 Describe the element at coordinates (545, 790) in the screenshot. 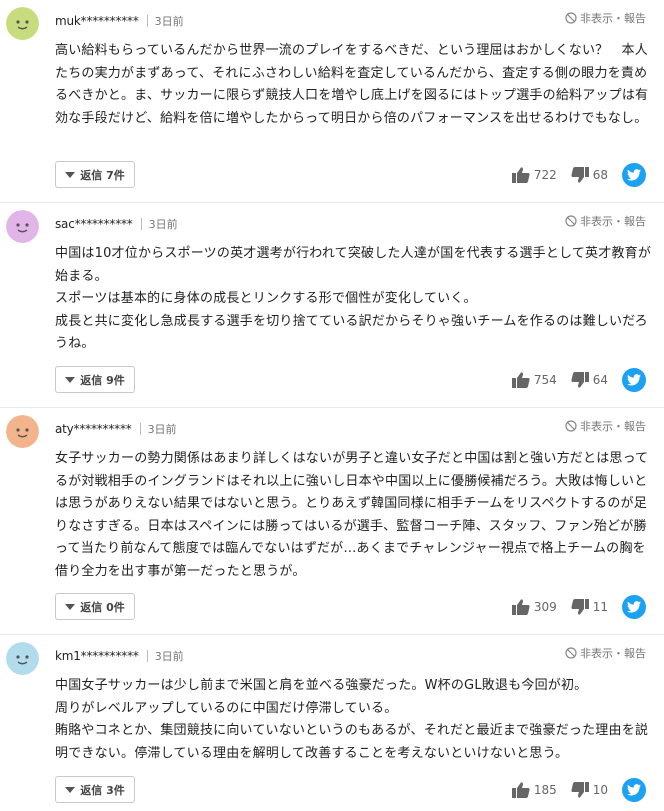

I see `like-count: 185` at that location.